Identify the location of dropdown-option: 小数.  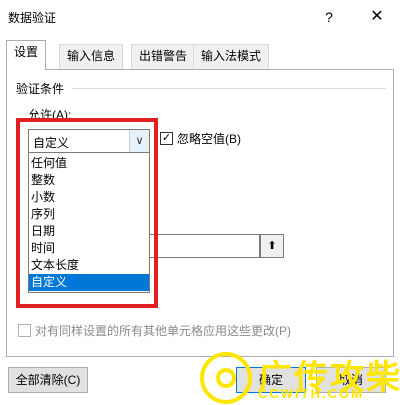
(89, 197).